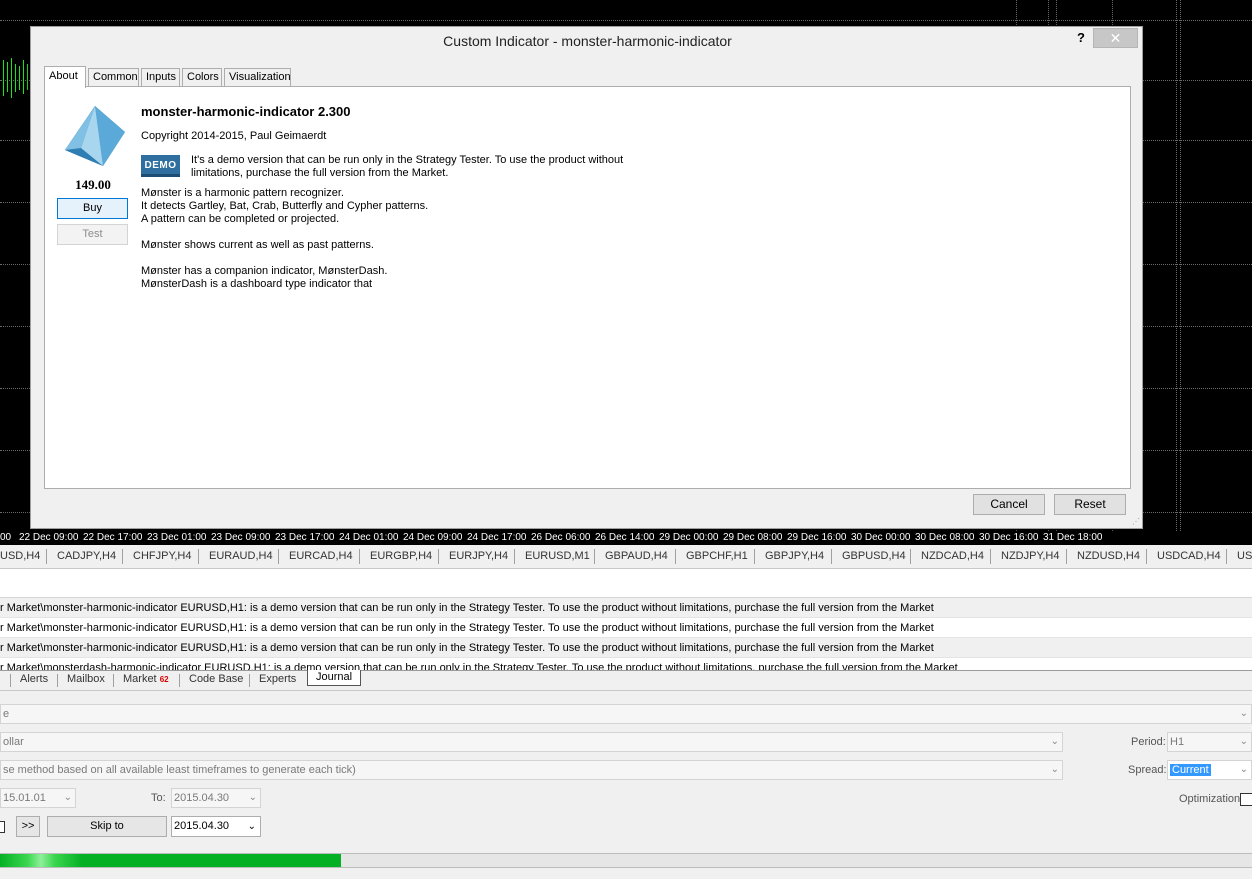  Describe the element at coordinates (202, 77) in the screenshot. I see `tab-colors: Colors` at that location.